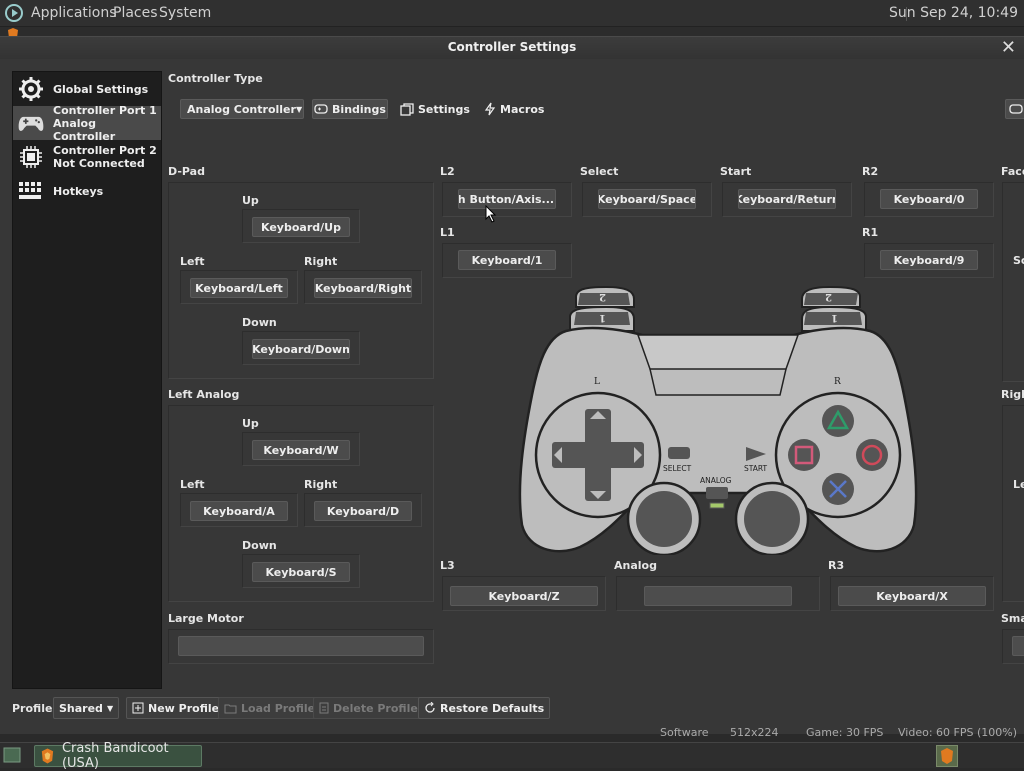 The image size is (1024, 771). What do you see at coordinates (301, 450) in the screenshot?
I see `left-analog-up-binding: Keyboard/W` at bounding box center [301, 450].